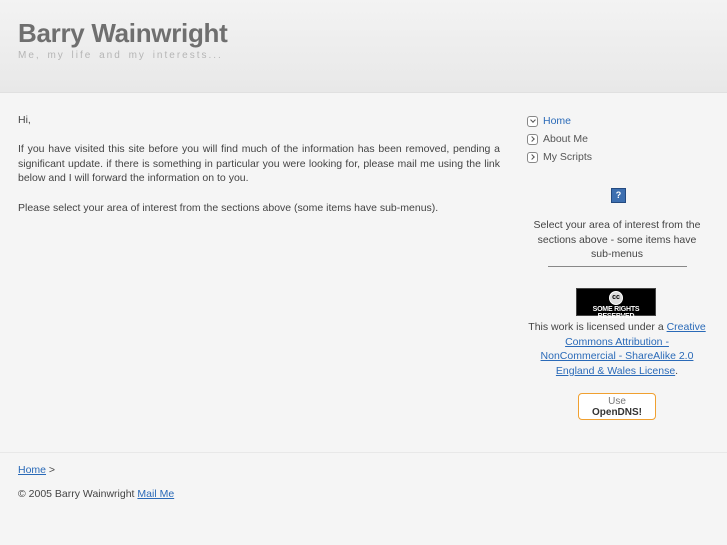  I want to click on opendns-badge: Use OpenDNS!, so click(617, 406).